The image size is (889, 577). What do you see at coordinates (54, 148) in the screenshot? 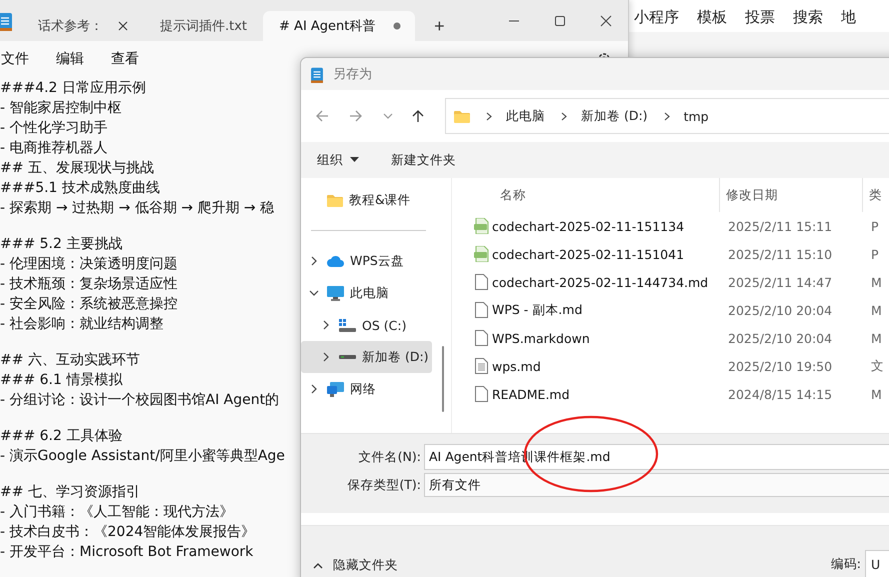
I see `text-line: - 电商推荐机器人` at bounding box center [54, 148].